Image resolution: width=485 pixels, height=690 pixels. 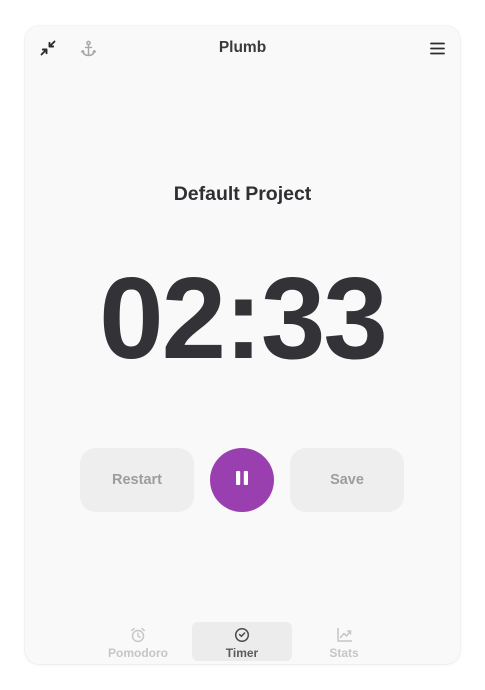 I want to click on header-bar: Plumb, so click(x=242, y=48).